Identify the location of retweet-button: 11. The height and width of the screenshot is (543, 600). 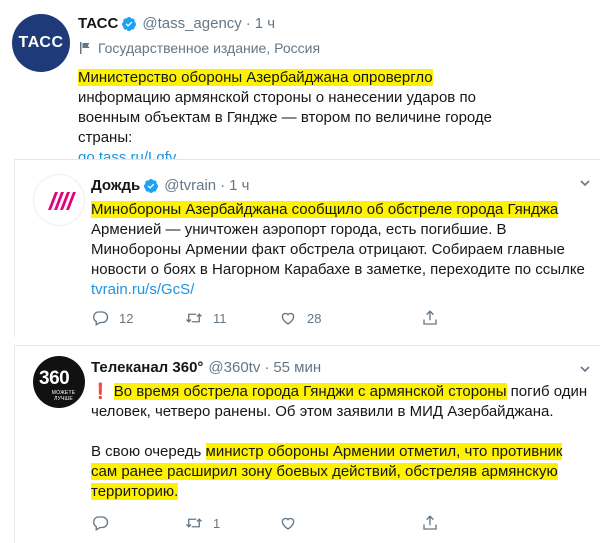
(232, 318).